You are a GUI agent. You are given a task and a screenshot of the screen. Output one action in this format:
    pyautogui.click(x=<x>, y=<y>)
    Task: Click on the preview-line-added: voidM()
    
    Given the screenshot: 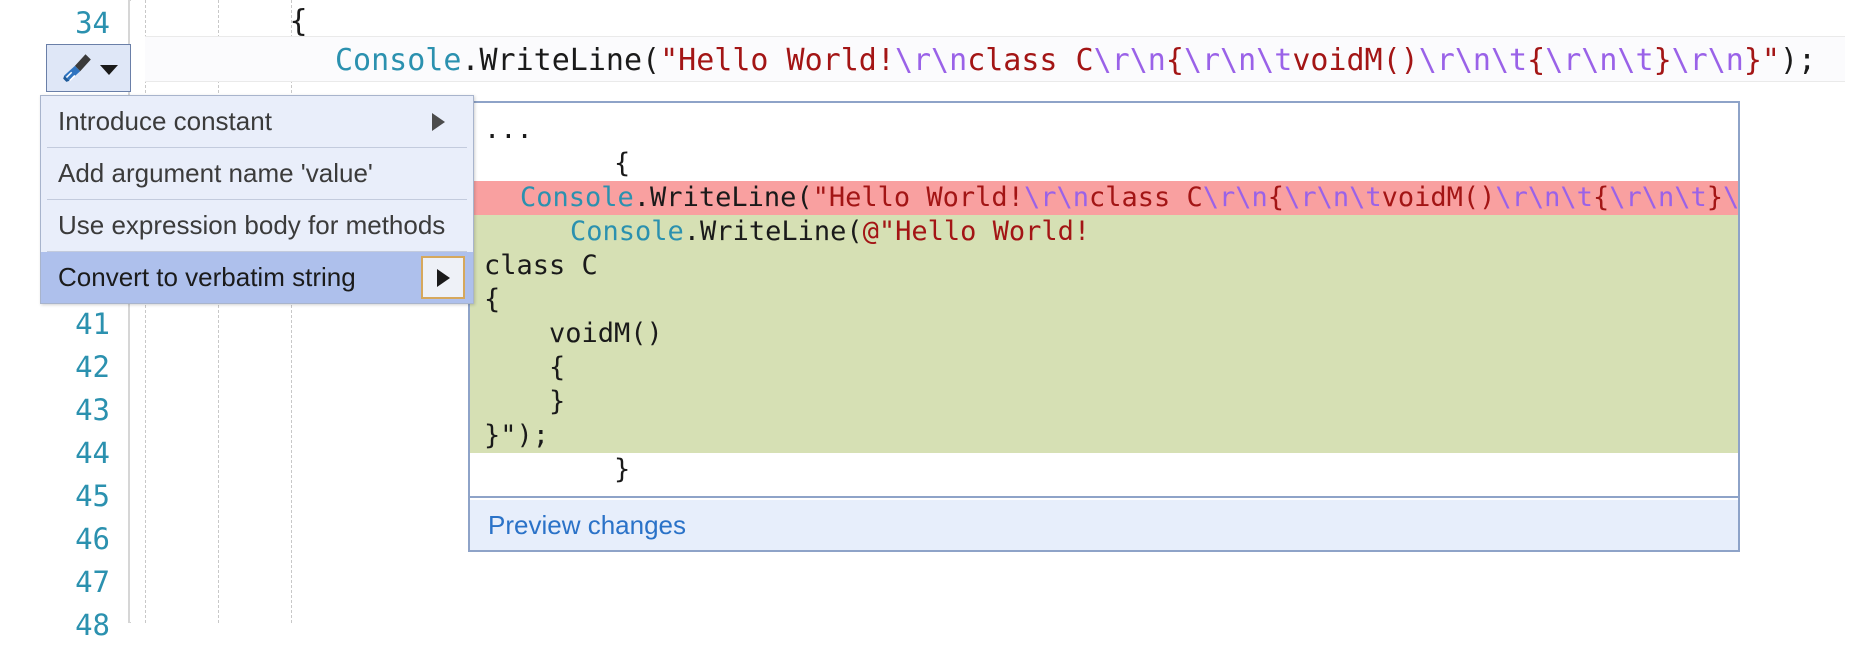 What is the action you would take?
    pyautogui.click(x=1104, y=334)
    